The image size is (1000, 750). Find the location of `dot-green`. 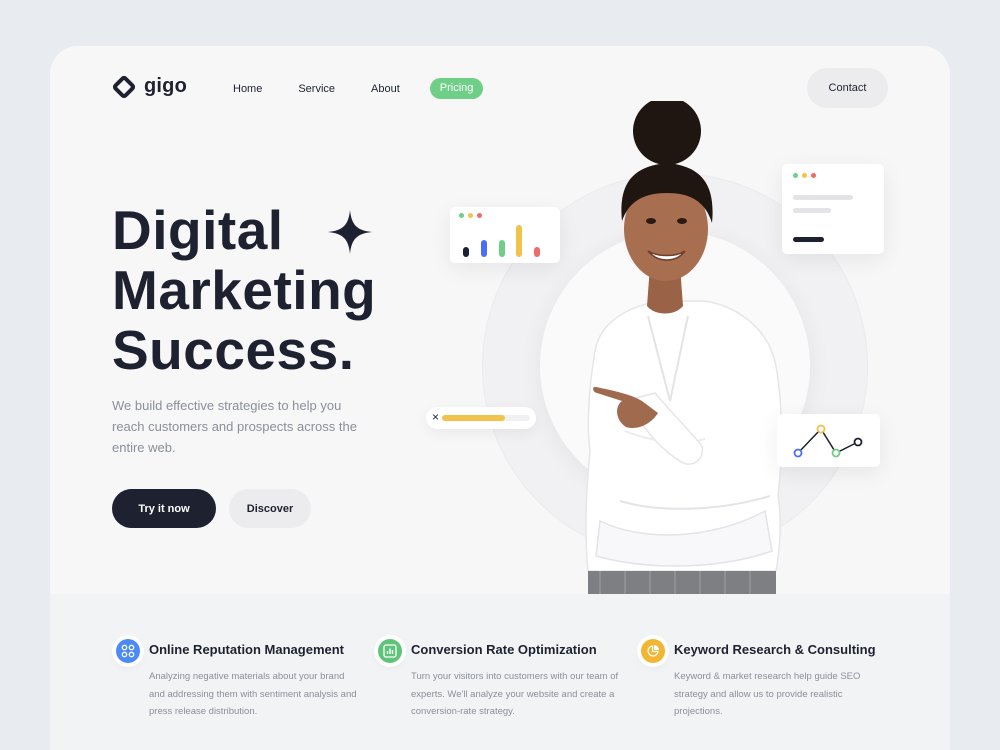

dot-green is located at coordinates (795, 175).